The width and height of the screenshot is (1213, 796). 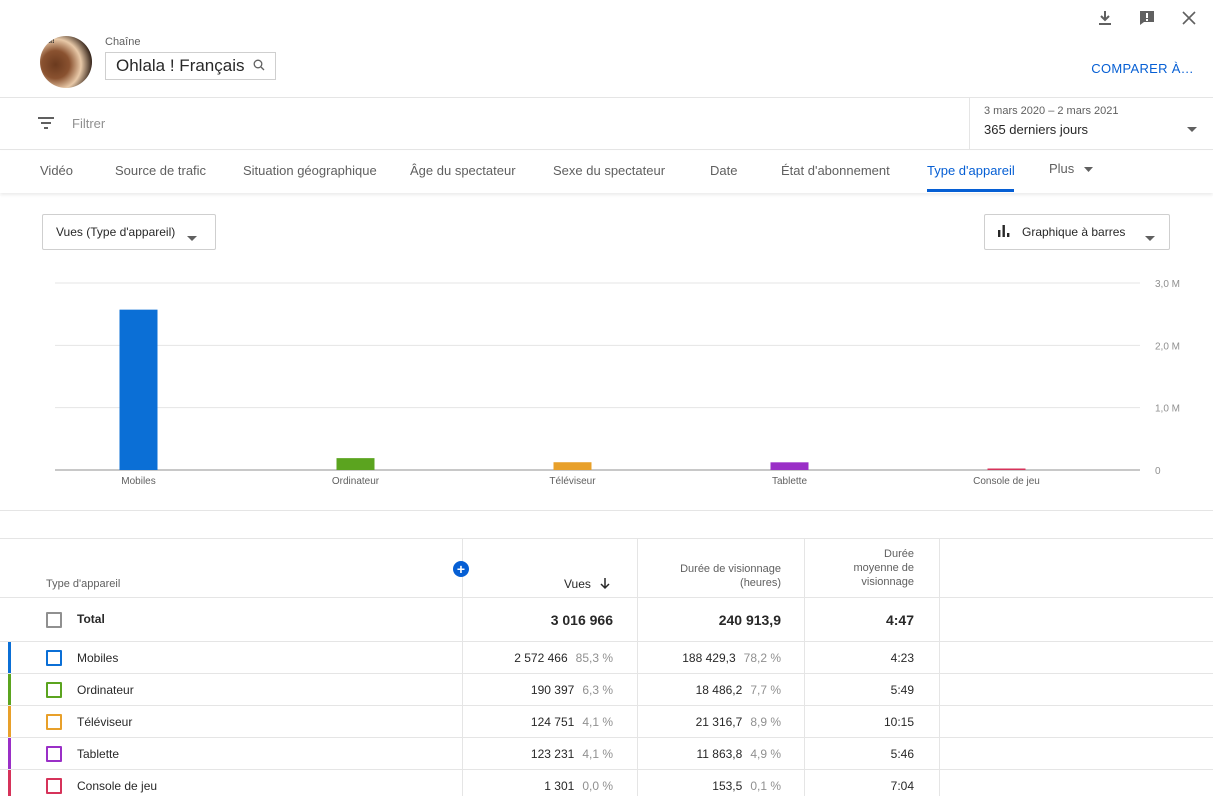 I want to click on y-tick-label: 2,0 M, so click(x=1167, y=346).